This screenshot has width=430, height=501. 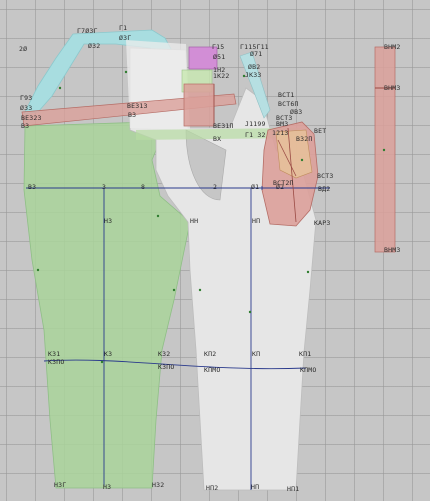 What do you see at coordinates (132, 115) in the screenshot?
I see `point-label: ВЗ` at bounding box center [132, 115].